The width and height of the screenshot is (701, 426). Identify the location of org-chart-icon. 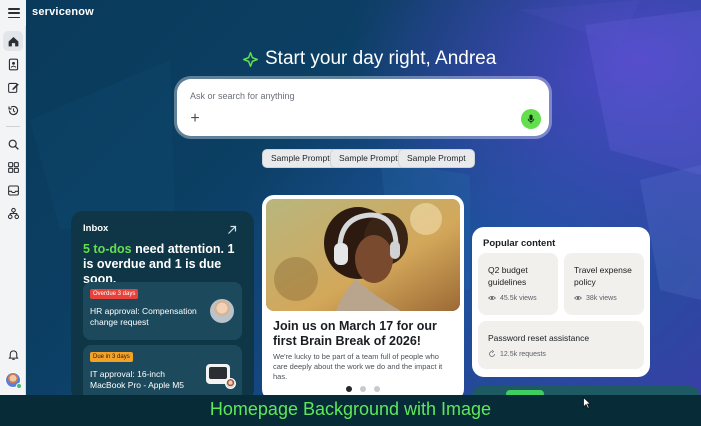
(13, 213).